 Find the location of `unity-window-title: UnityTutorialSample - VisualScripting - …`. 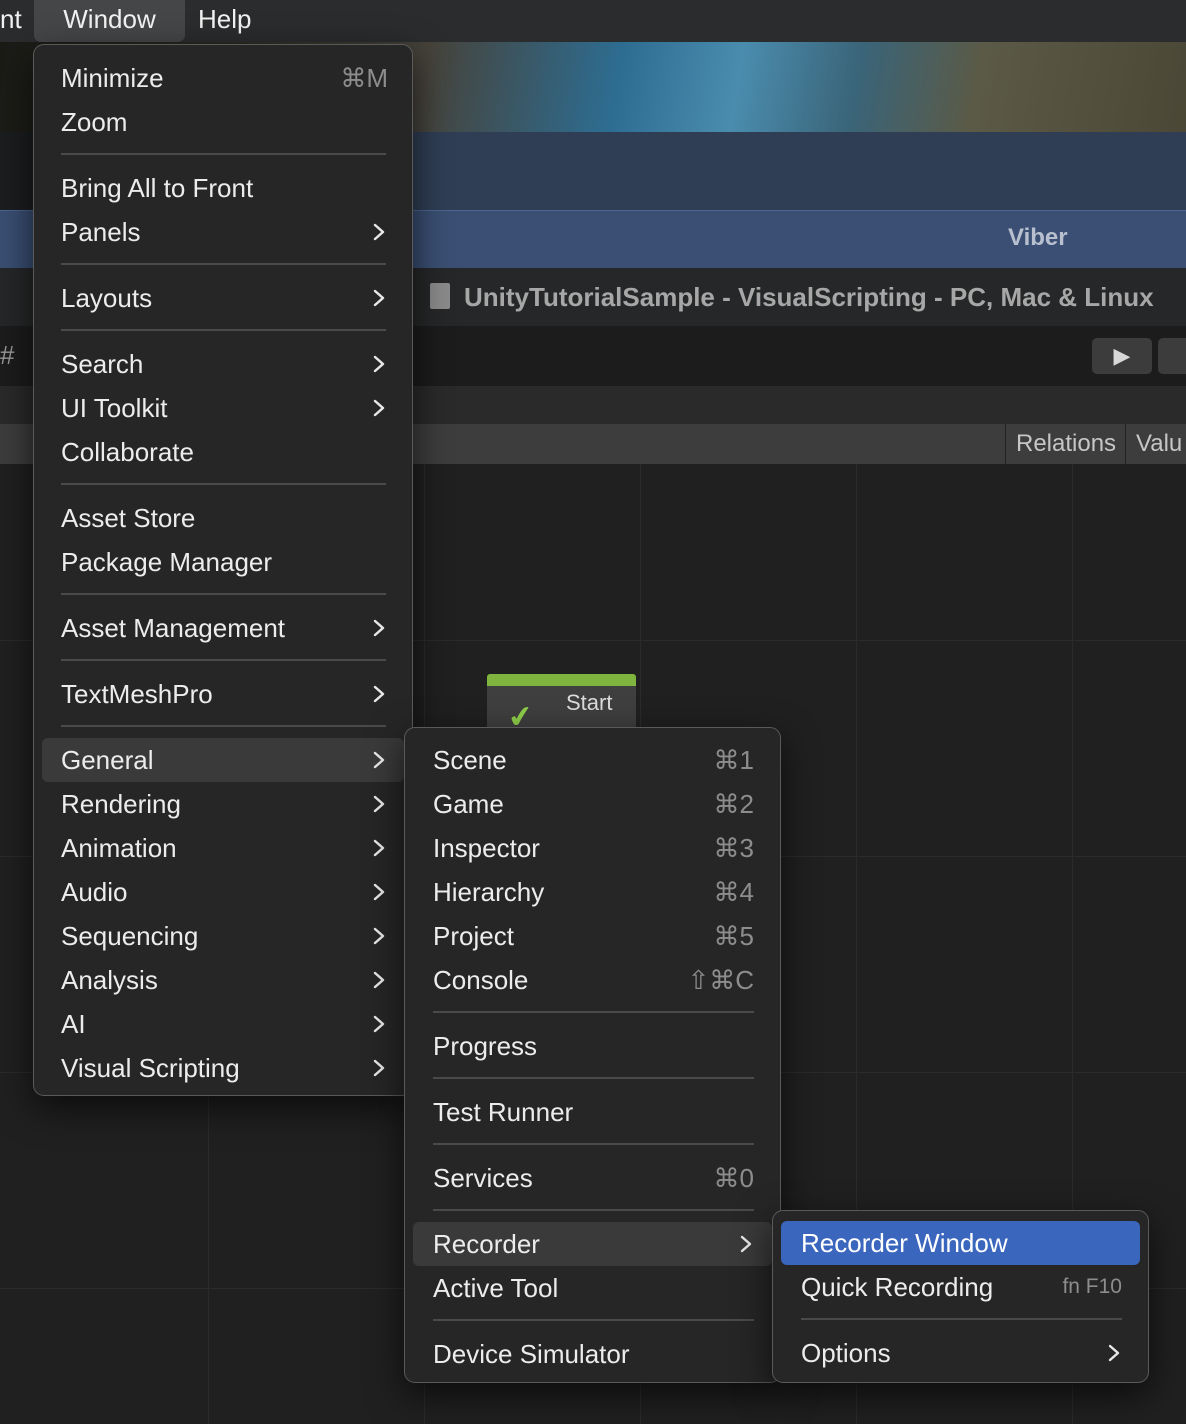

unity-window-title: UnityTutorialSample - VisualScripting - … is located at coordinates (809, 297).